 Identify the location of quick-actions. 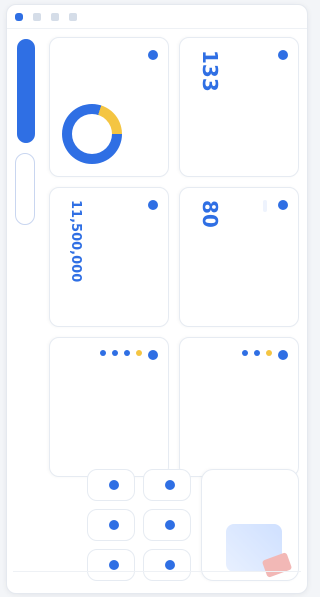
(139, 525).